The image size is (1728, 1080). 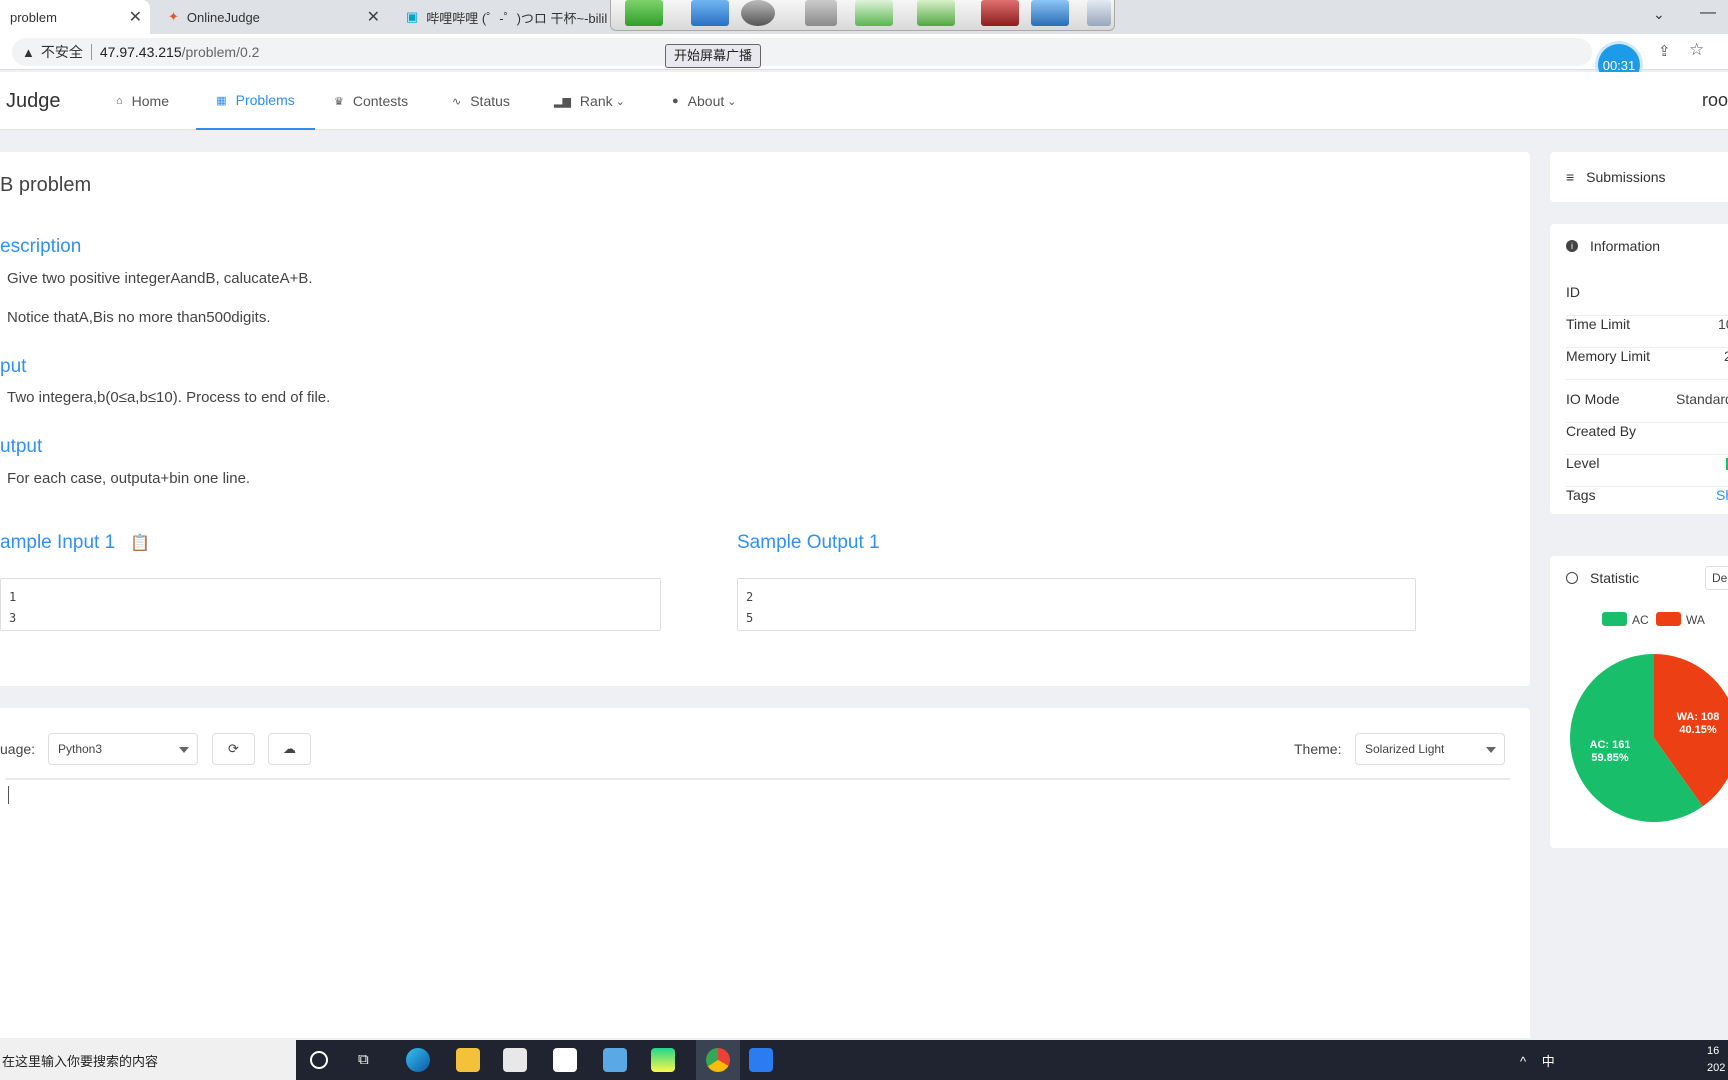 I want to click on description-line: Notice thatA,Bis no more than500digits., so click(x=139, y=317).